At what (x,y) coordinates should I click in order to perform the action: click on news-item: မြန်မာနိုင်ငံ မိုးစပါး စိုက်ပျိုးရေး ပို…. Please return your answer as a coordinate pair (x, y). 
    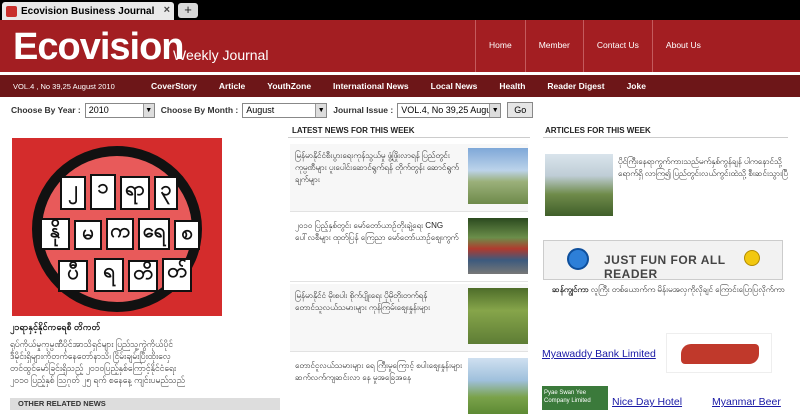
    Looking at the image, I should click on (409, 318).